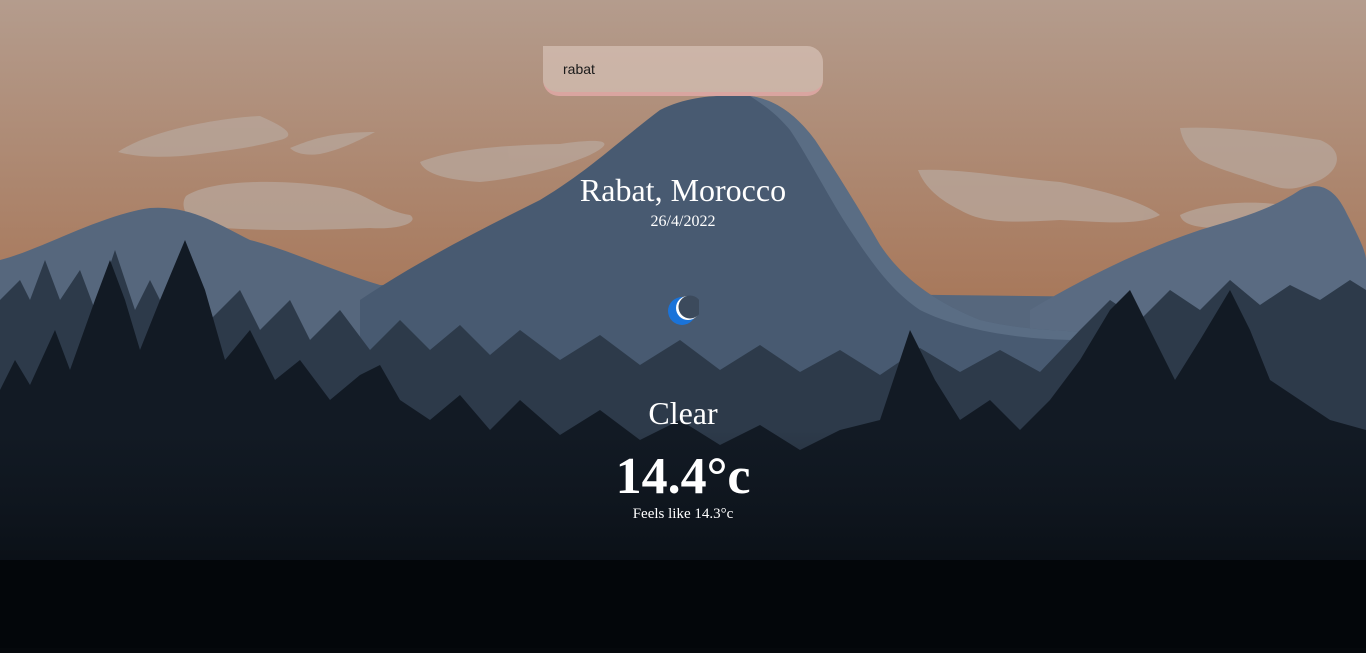 Image resolution: width=1366 pixels, height=653 pixels. Describe the element at coordinates (683, 190) in the screenshot. I see `location-title: Rabat, Morocco` at that location.